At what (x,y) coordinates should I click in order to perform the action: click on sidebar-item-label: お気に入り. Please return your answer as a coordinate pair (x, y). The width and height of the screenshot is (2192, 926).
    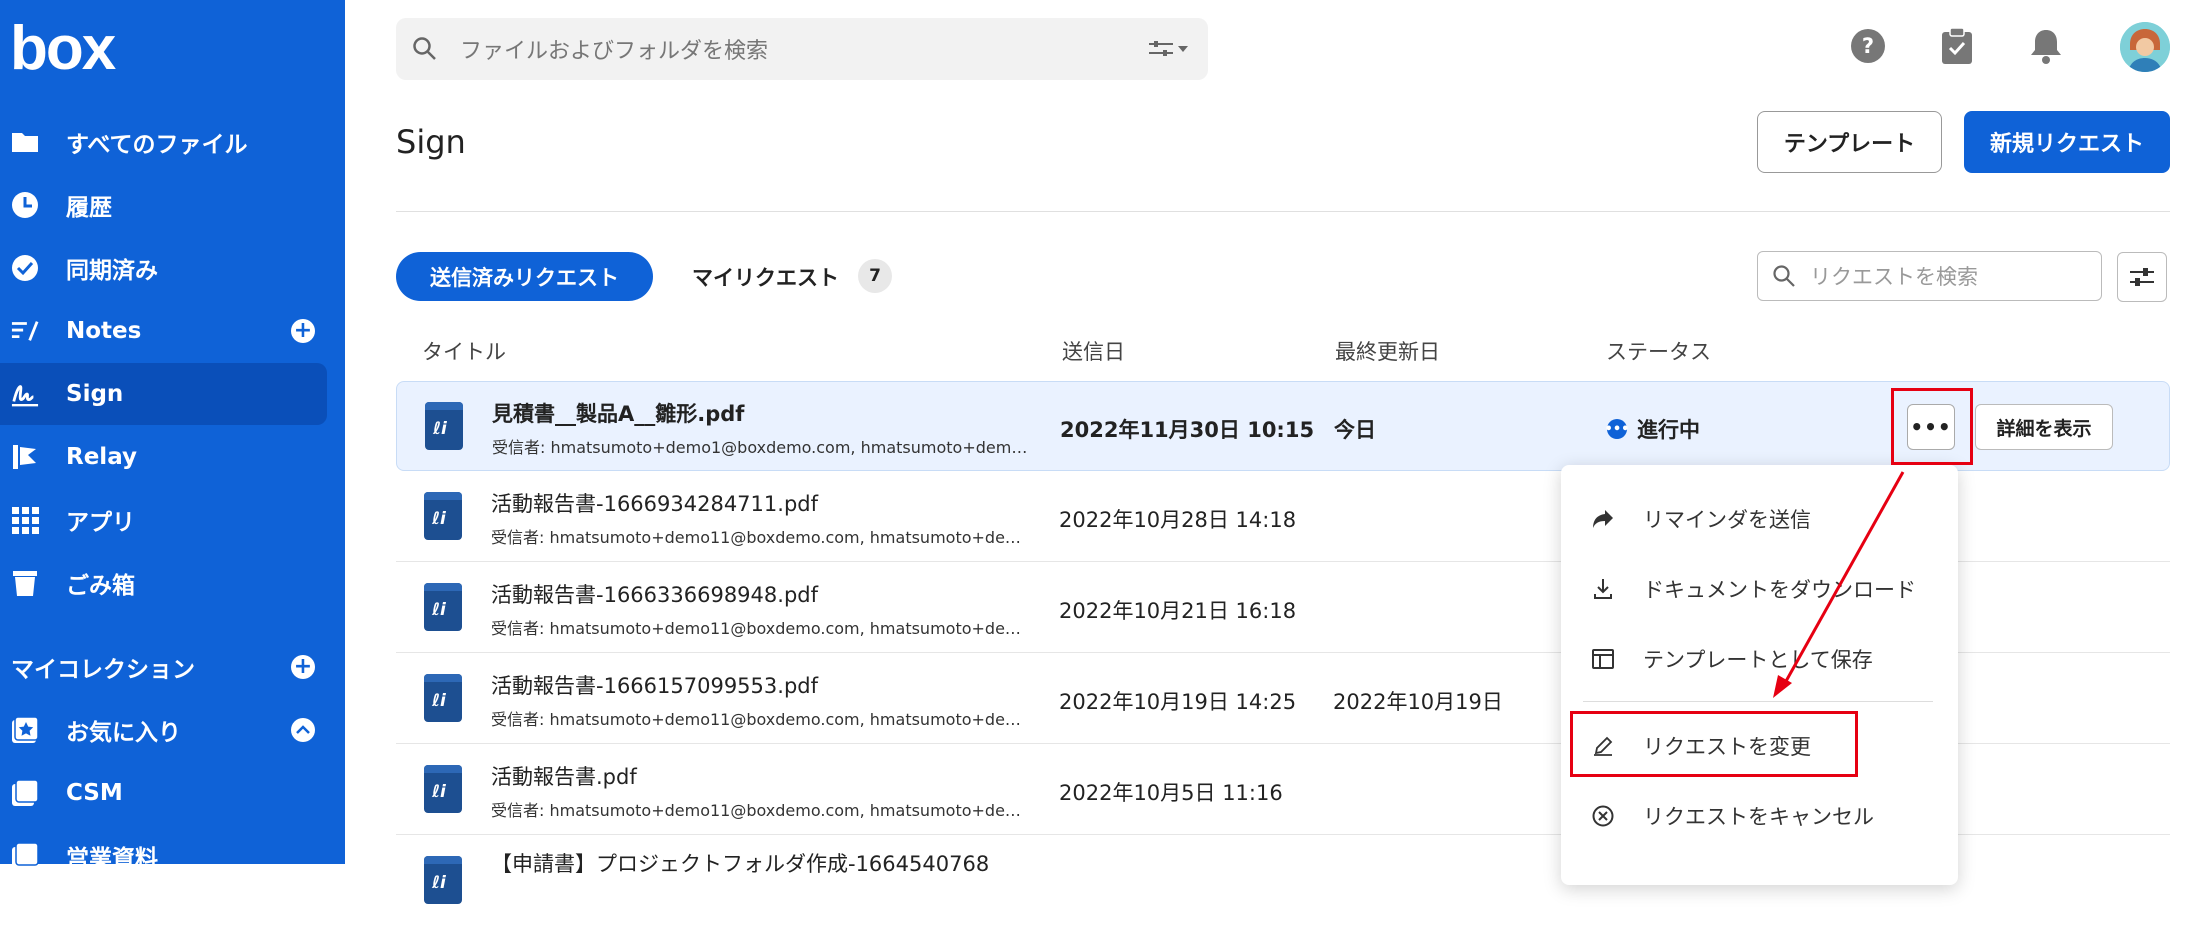
    Looking at the image, I should click on (123, 733).